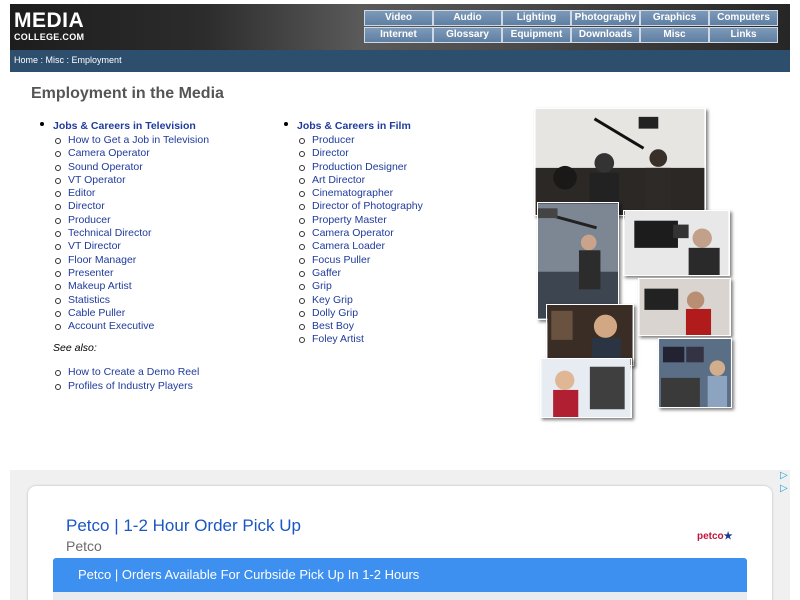 This screenshot has width=800, height=600. Describe the element at coordinates (96, 313) in the screenshot. I see `television-job-link: Cable Puller` at that location.